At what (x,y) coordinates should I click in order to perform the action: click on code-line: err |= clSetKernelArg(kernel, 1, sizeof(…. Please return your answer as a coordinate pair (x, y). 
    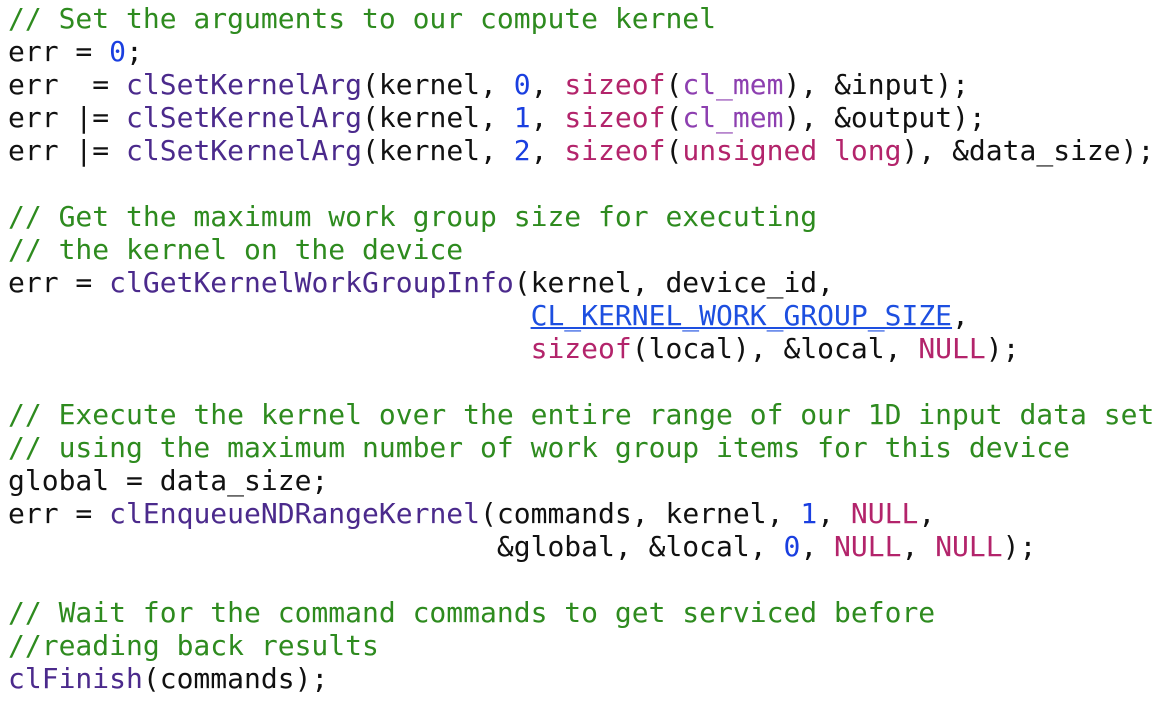
    Looking at the image, I should click on (590, 117).